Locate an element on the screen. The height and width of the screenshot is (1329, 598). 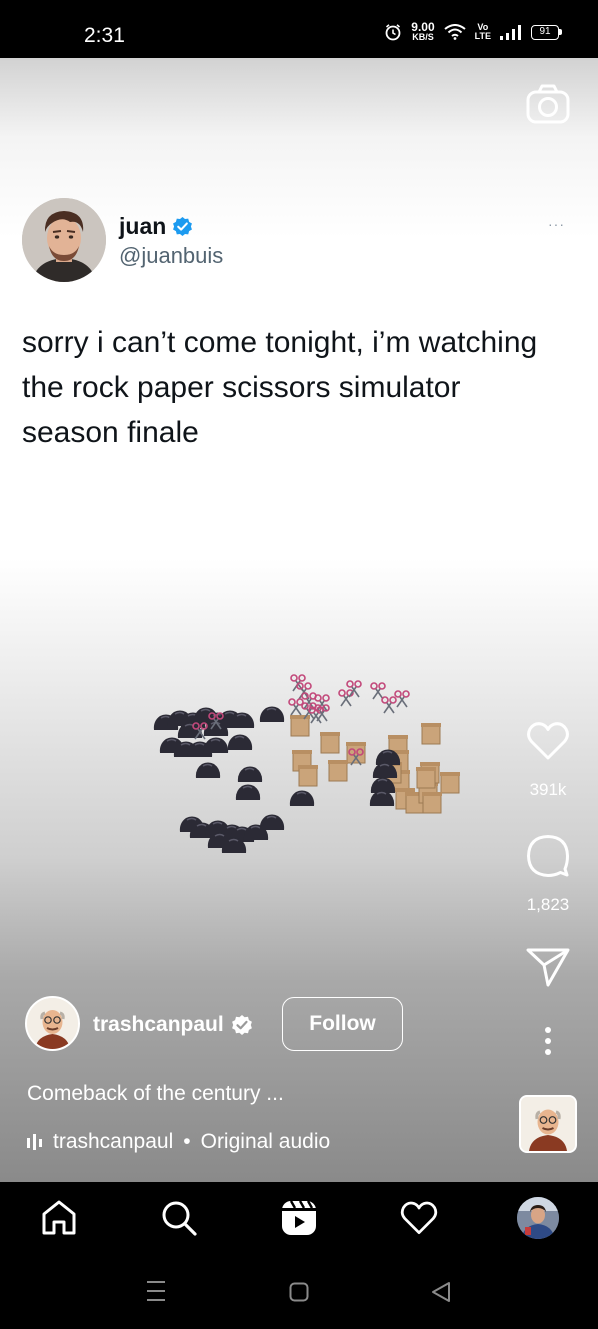
audio-label: Original audio is located at coordinates (265, 1141).